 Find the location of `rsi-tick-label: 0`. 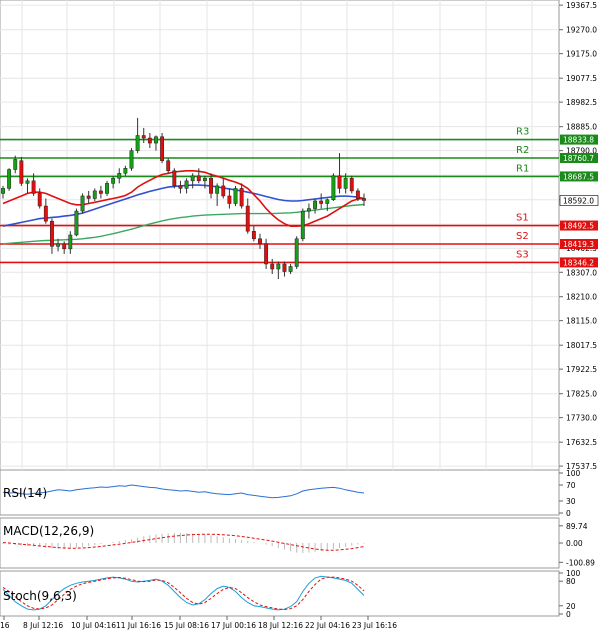

rsi-tick-label: 0 is located at coordinates (568, 513).